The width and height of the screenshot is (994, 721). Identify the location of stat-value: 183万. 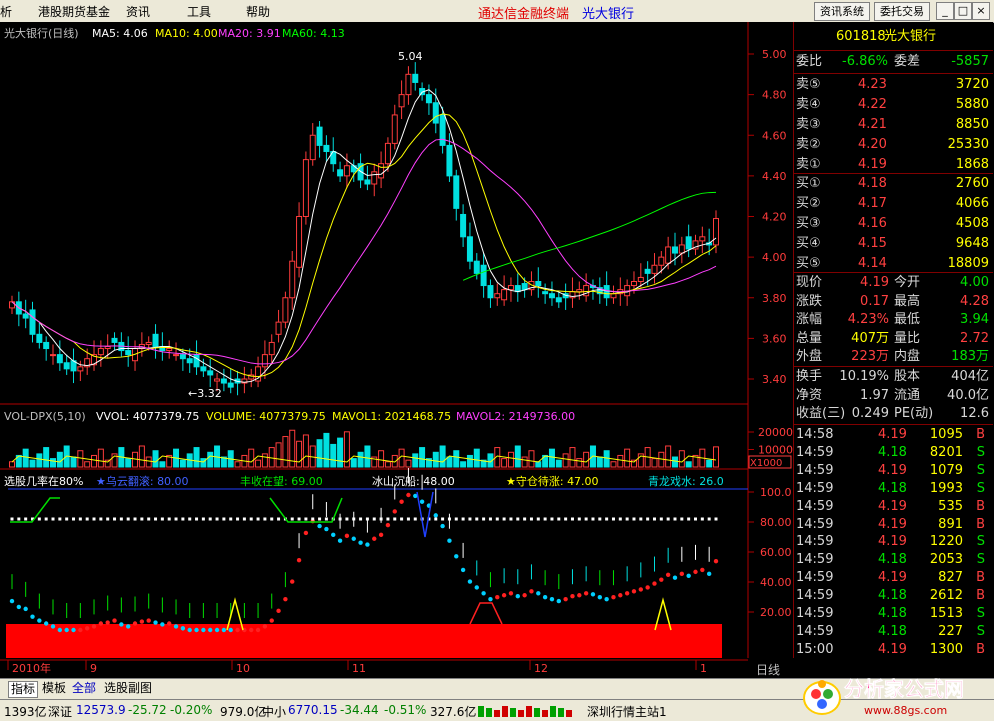
(970, 356).